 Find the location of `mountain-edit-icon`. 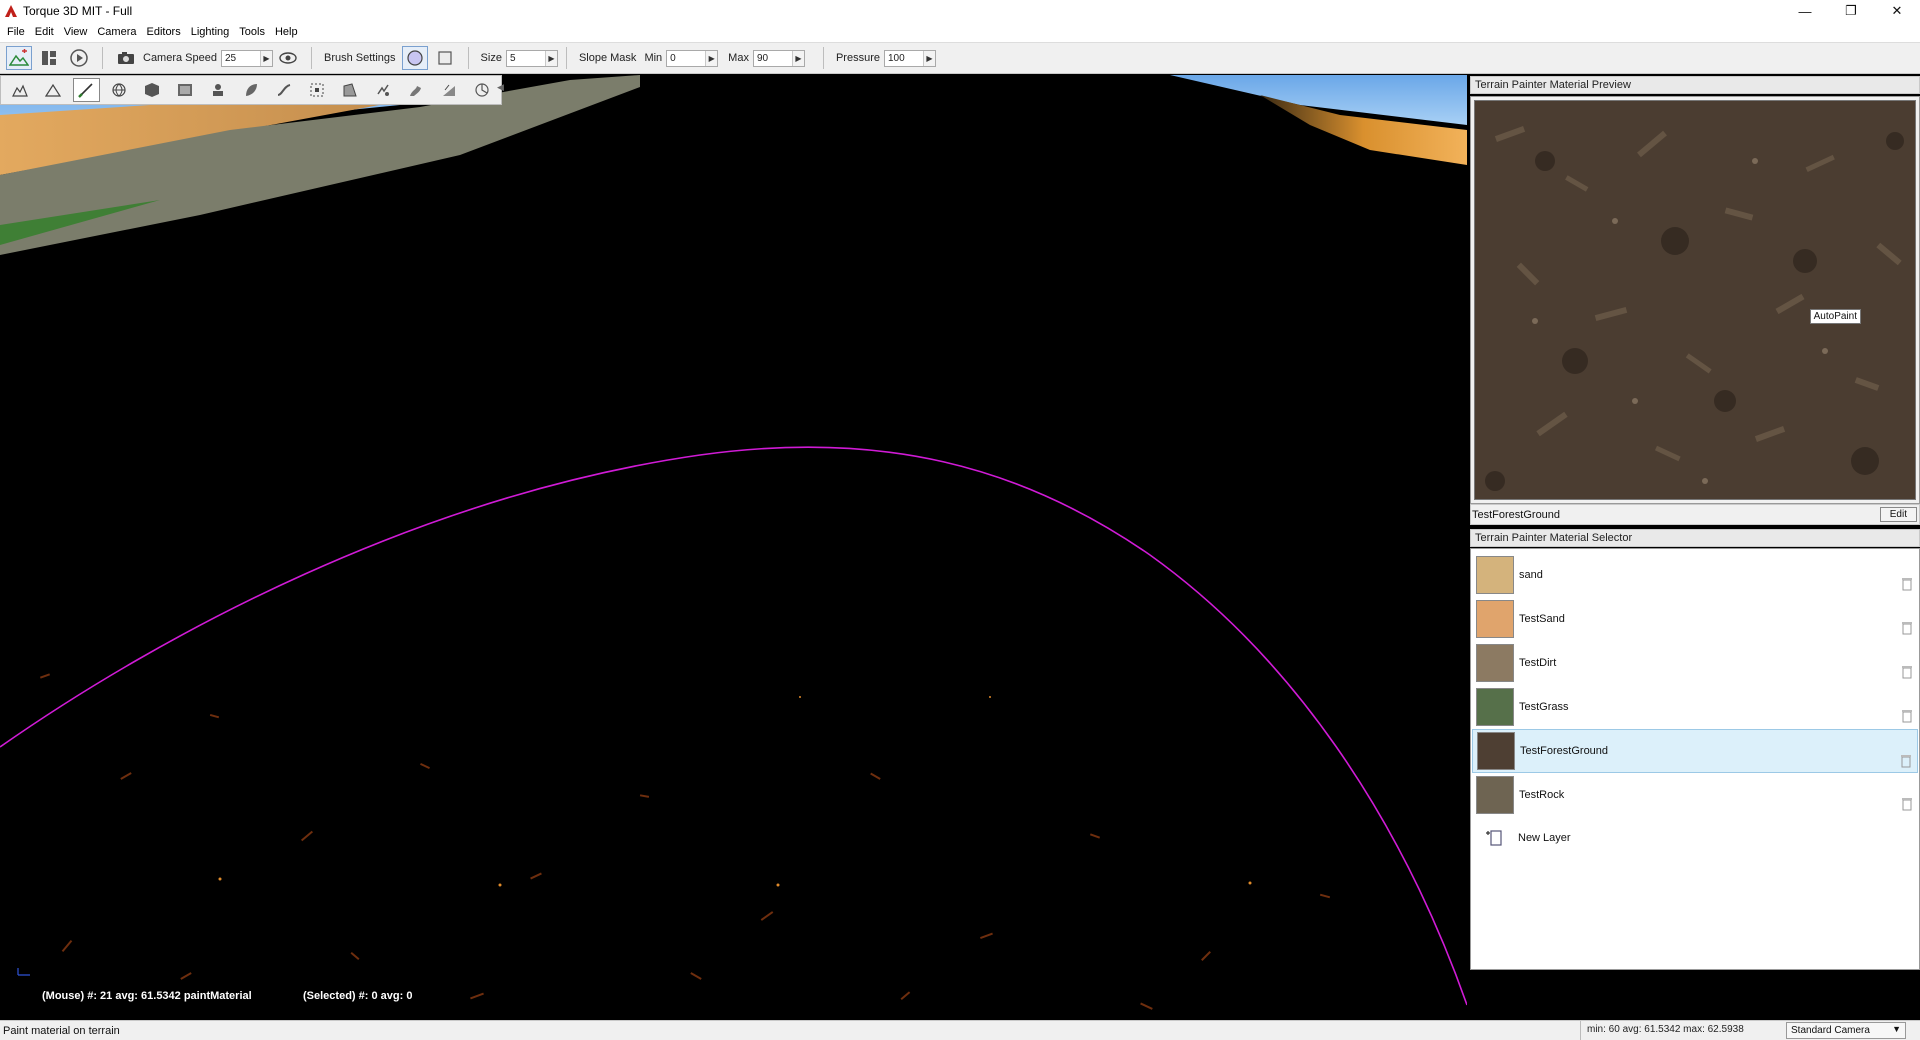

mountain-edit-icon is located at coordinates (19, 57).